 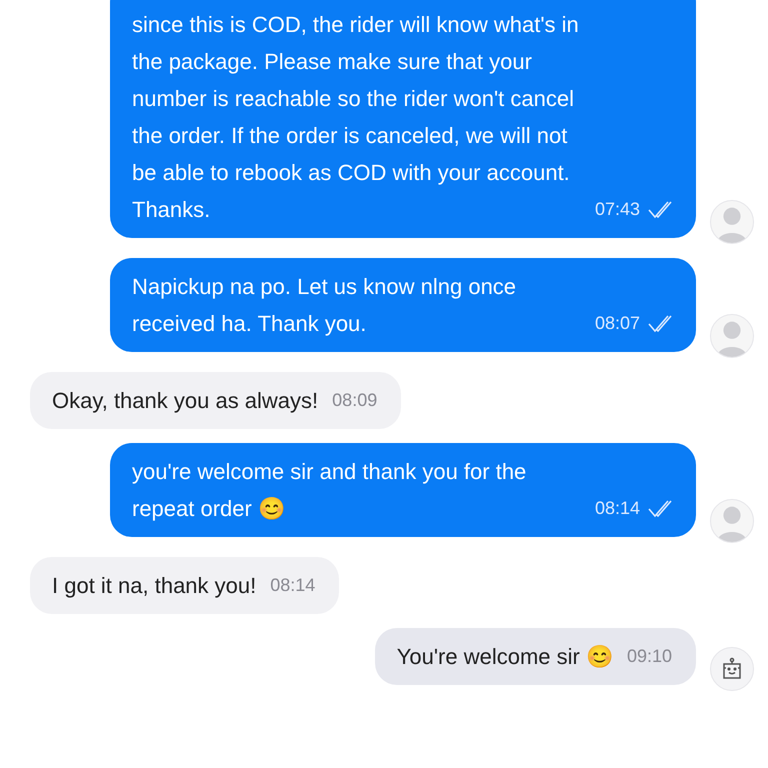 I want to click on message-text: Napickup na po. Let us know nlng once received ha. Thank you., so click(x=325, y=305).